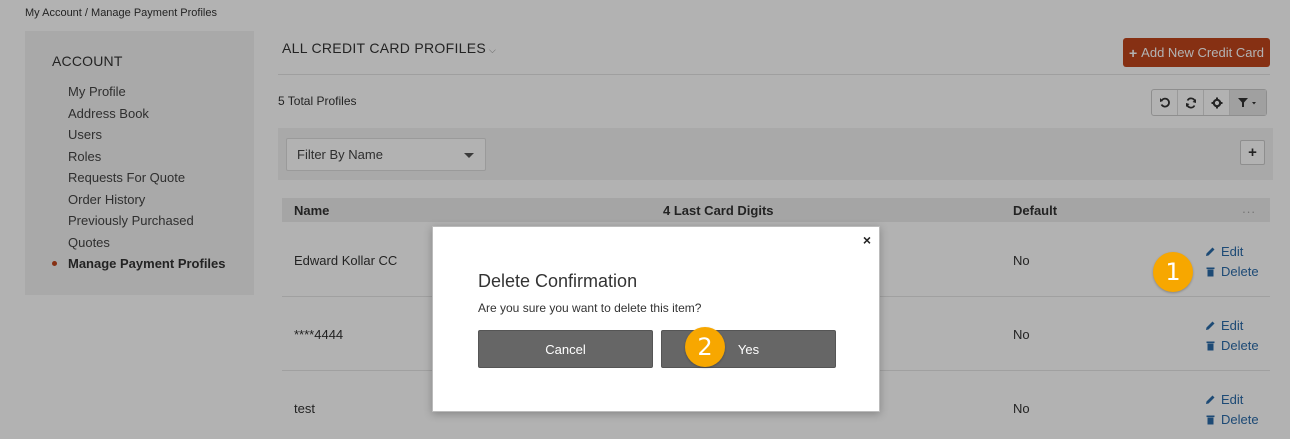 The height and width of the screenshot is (439, 1290). Describe the element at coordinates (565, 349) in the screenshot. I see `cancel-button: Cancel` at that location.